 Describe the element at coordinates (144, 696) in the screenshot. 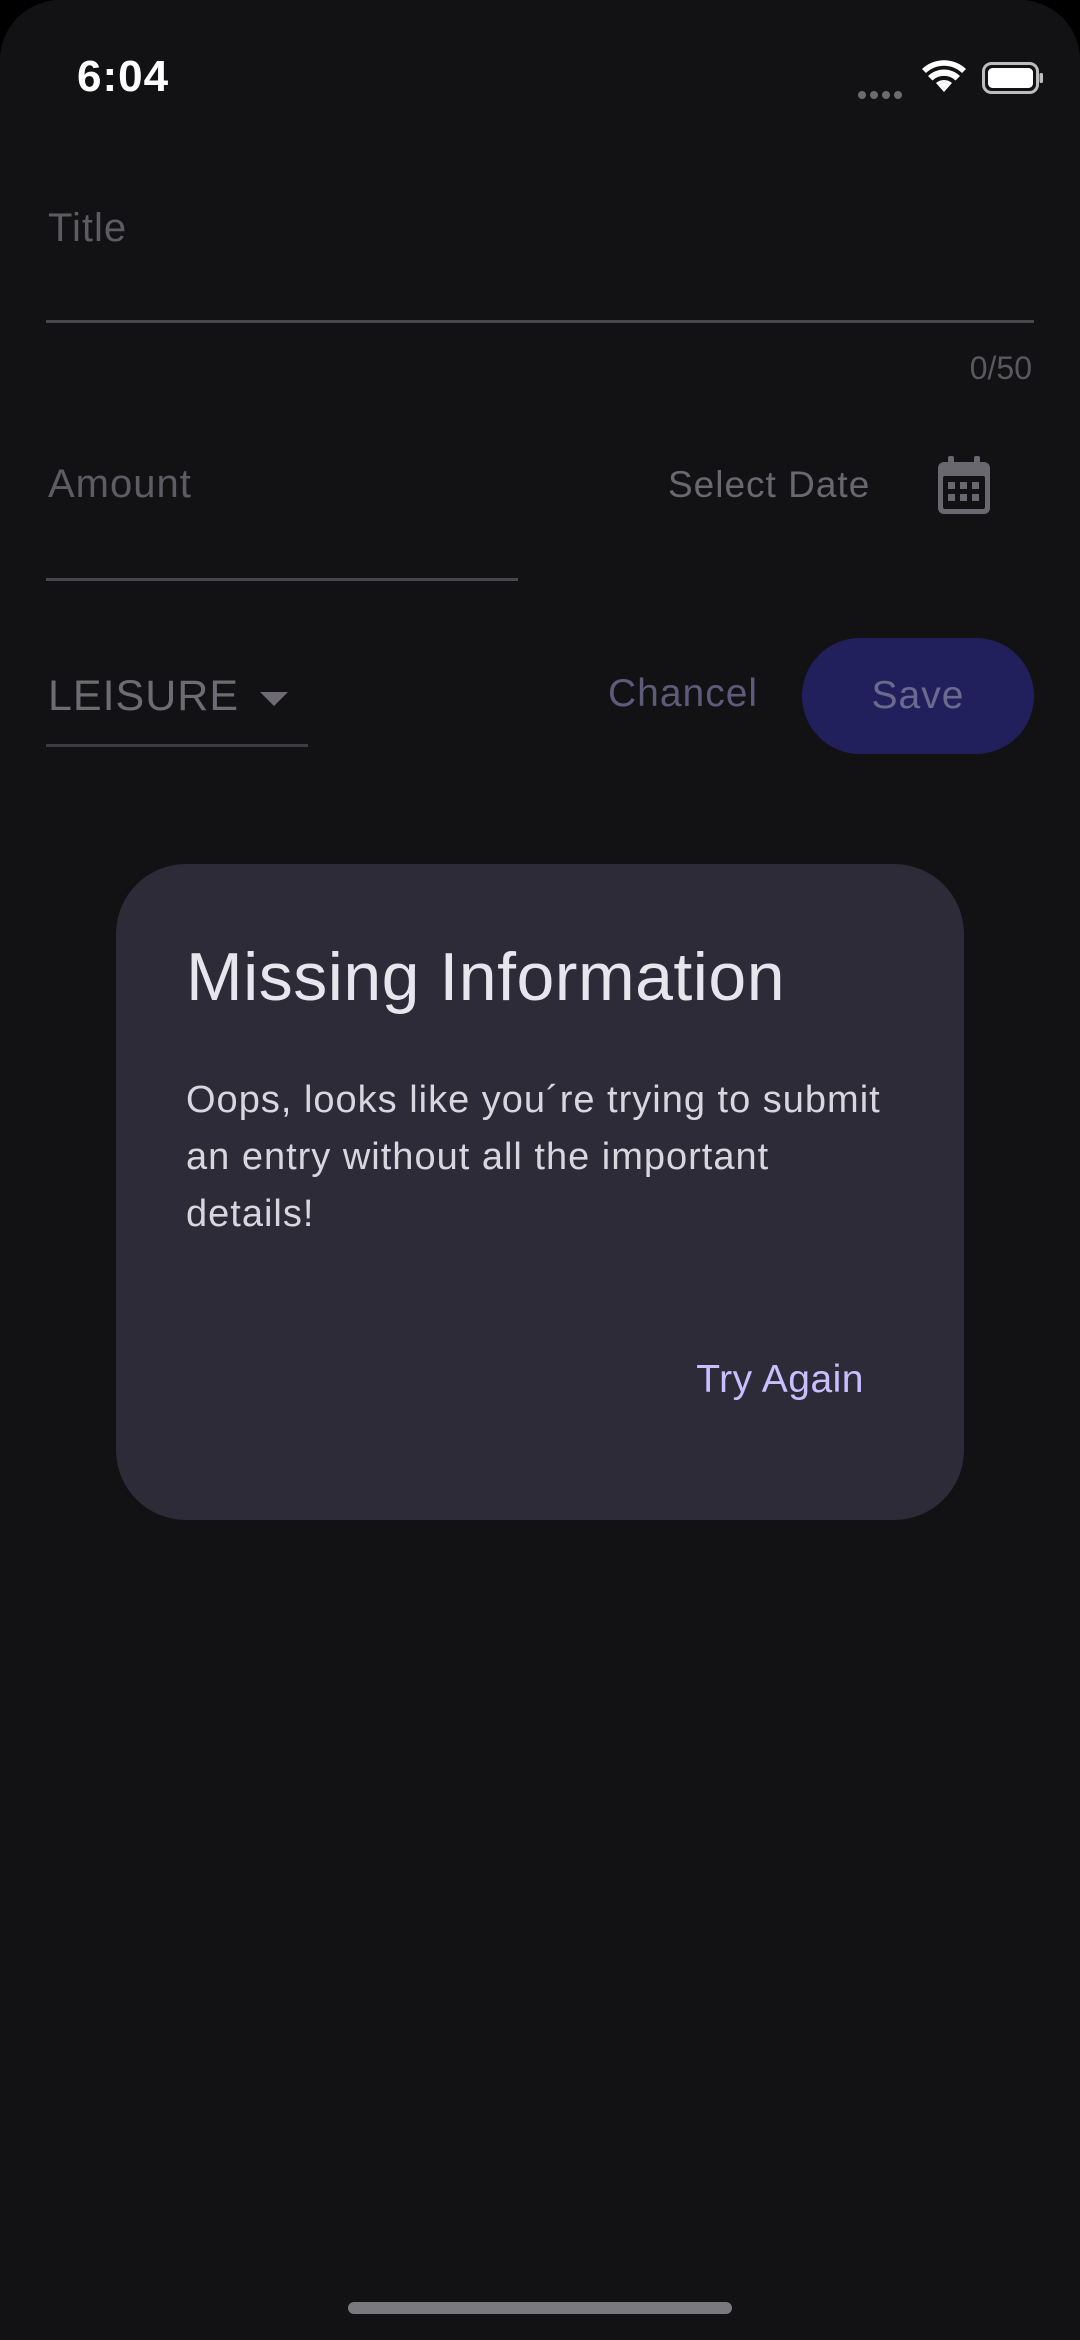

I see `category-value: LEISURE` at that location.